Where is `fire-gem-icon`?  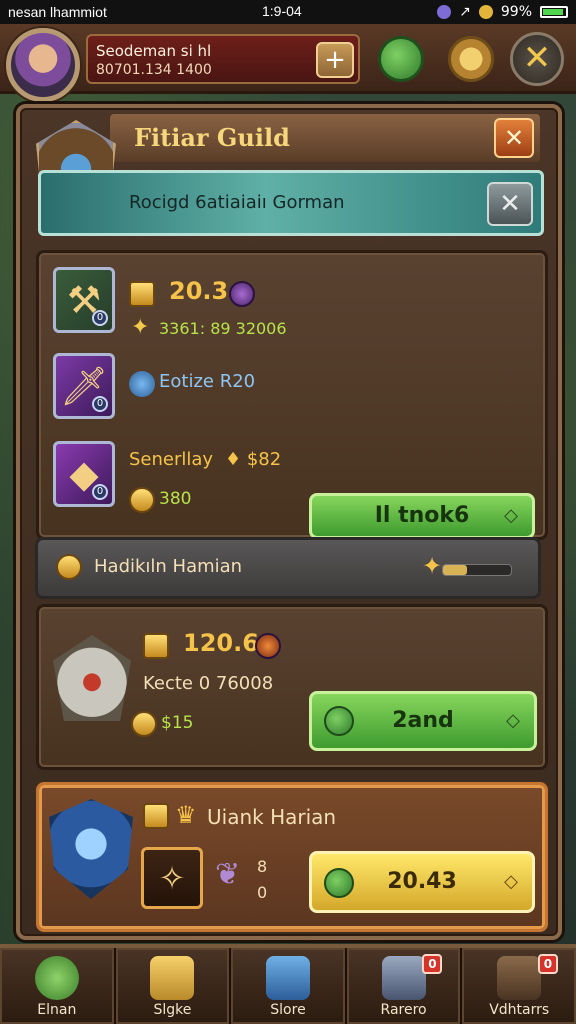
fire-gem-icon is located at coordinates (268, 646).